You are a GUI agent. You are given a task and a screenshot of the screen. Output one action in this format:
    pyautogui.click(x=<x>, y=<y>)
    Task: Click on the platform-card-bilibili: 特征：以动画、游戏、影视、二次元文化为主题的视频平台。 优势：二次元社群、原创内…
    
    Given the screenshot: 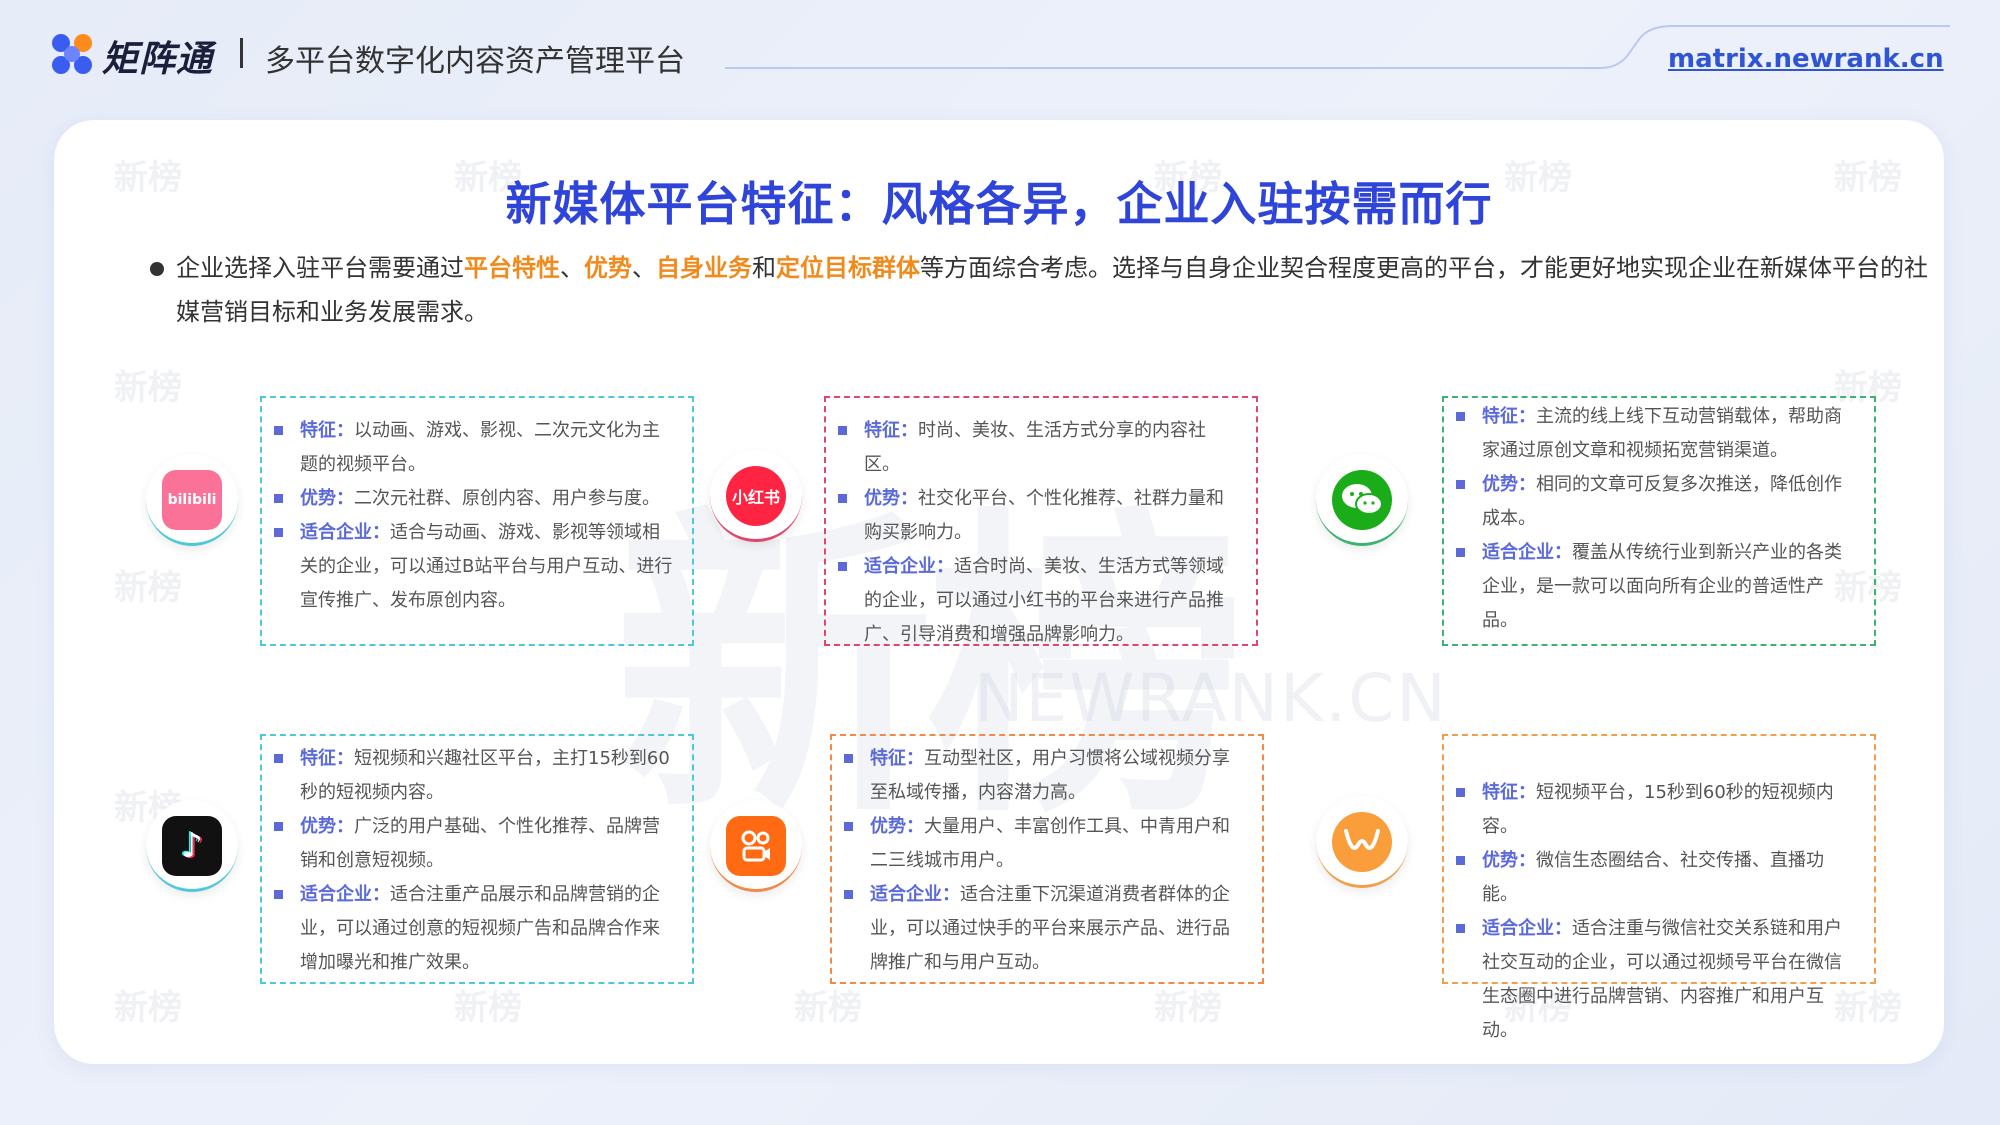 What is the action you would take?
    pyautogui.click(x=477, y=521)
    